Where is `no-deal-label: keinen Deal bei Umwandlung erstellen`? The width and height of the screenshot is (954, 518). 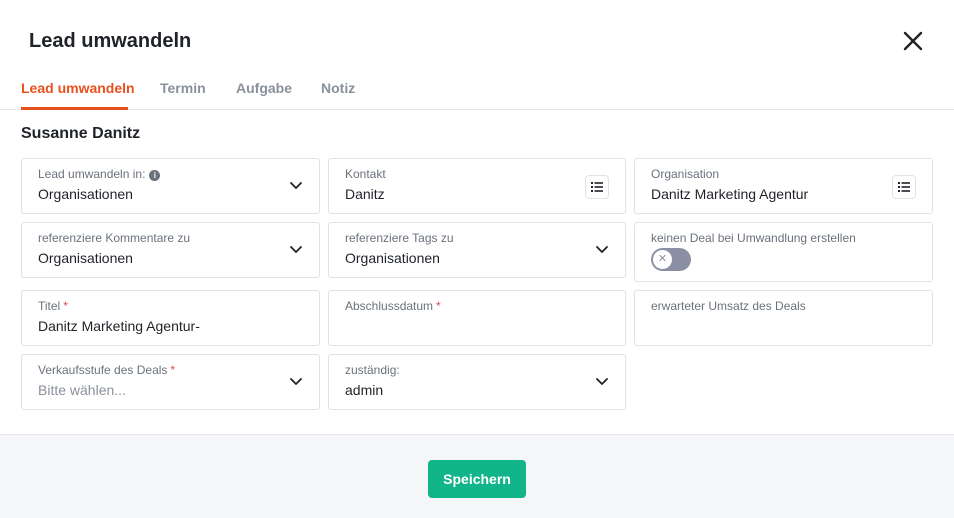 no-deal-label: keinen Deal bei Umwandlung erstellen is located at coordinates (753, 238).